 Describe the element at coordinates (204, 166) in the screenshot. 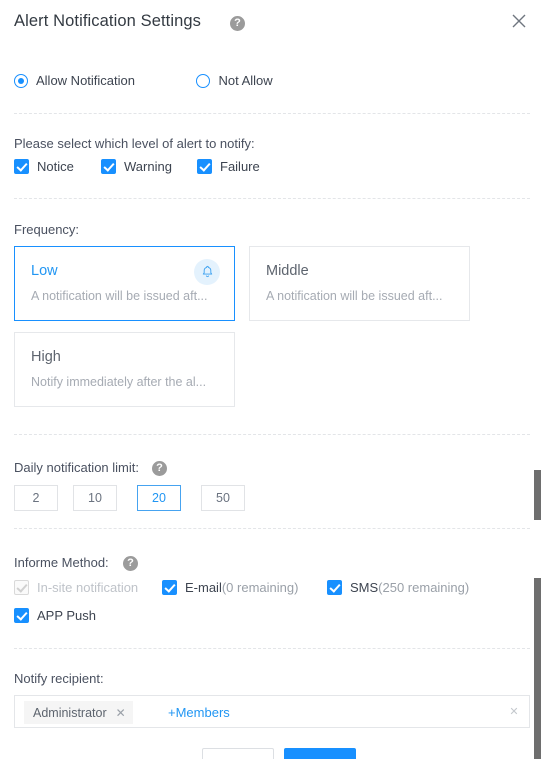

I see `checkbox-indicator-failure` at that location.